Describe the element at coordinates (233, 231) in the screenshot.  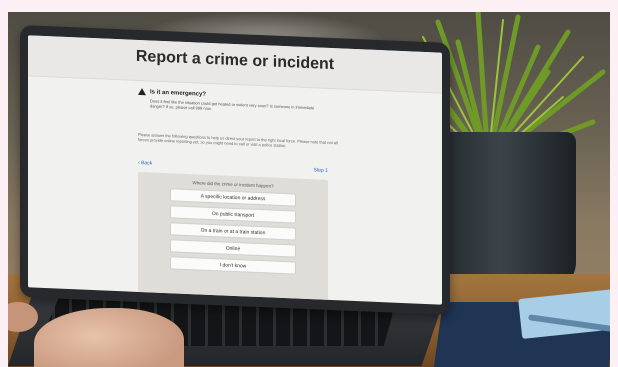
I see `option-train-station: On a train or at a train station` at that location.